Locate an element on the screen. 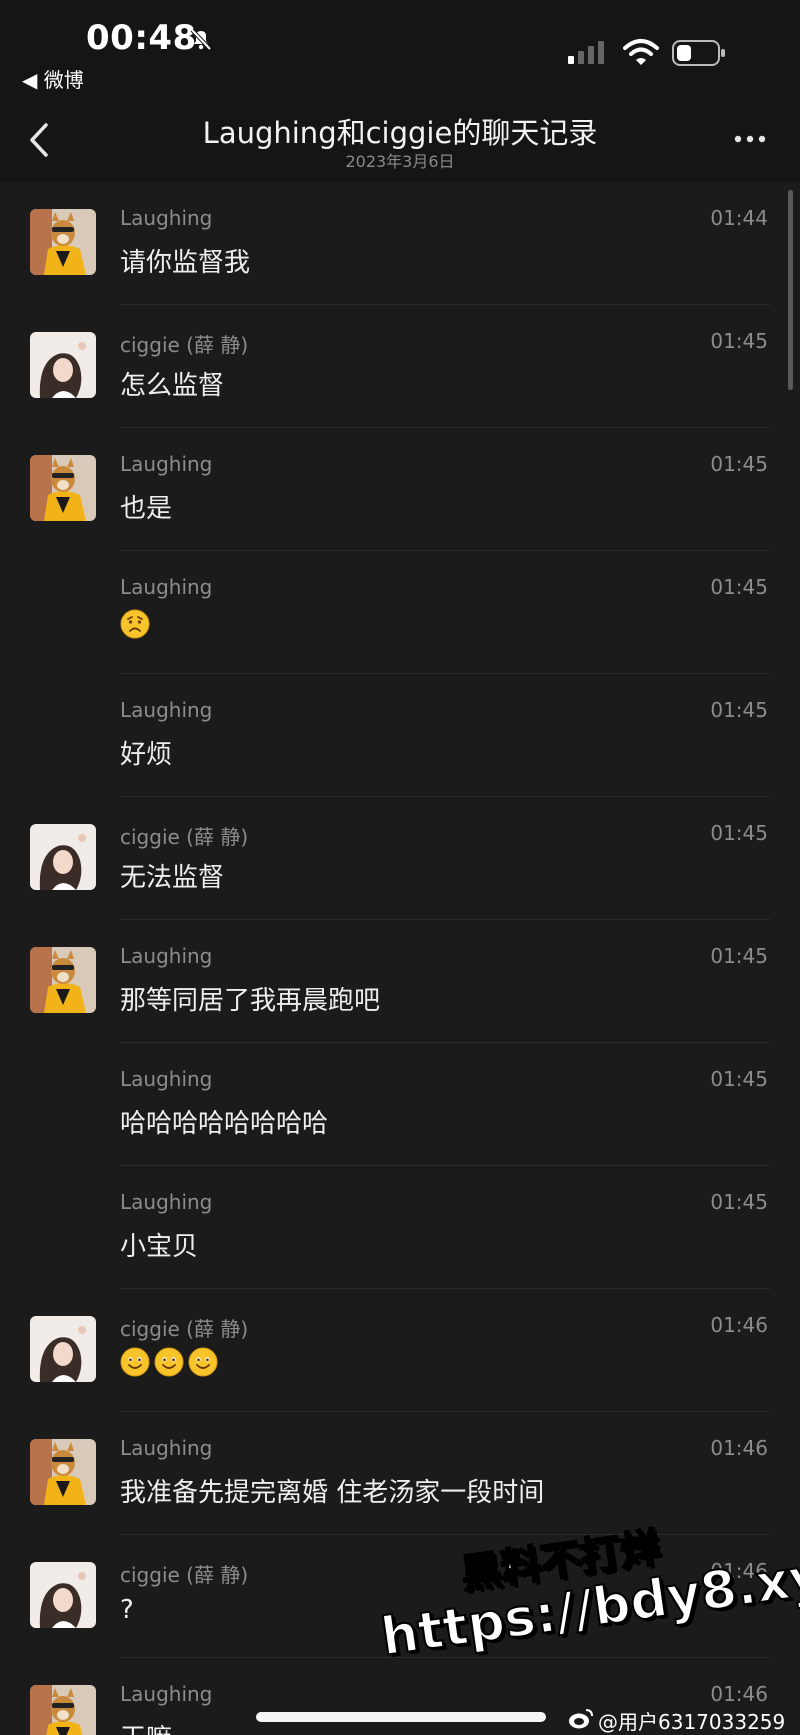 This screenshot has width=800, height=1735. status-bar: 00:48 ◀ 微博 is located at coordinates (400, 48).